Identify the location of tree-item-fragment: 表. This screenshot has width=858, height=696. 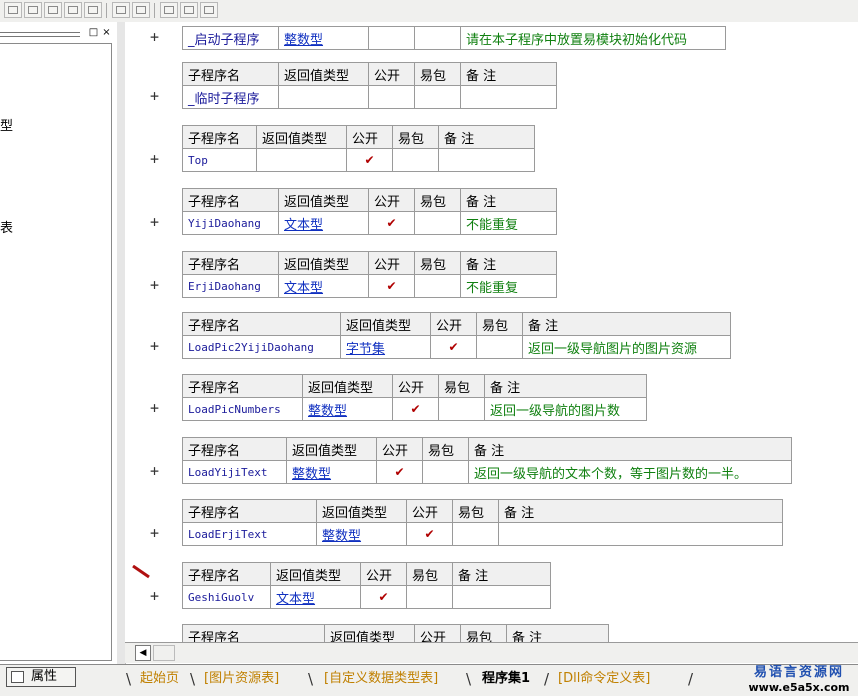
(6, 226).